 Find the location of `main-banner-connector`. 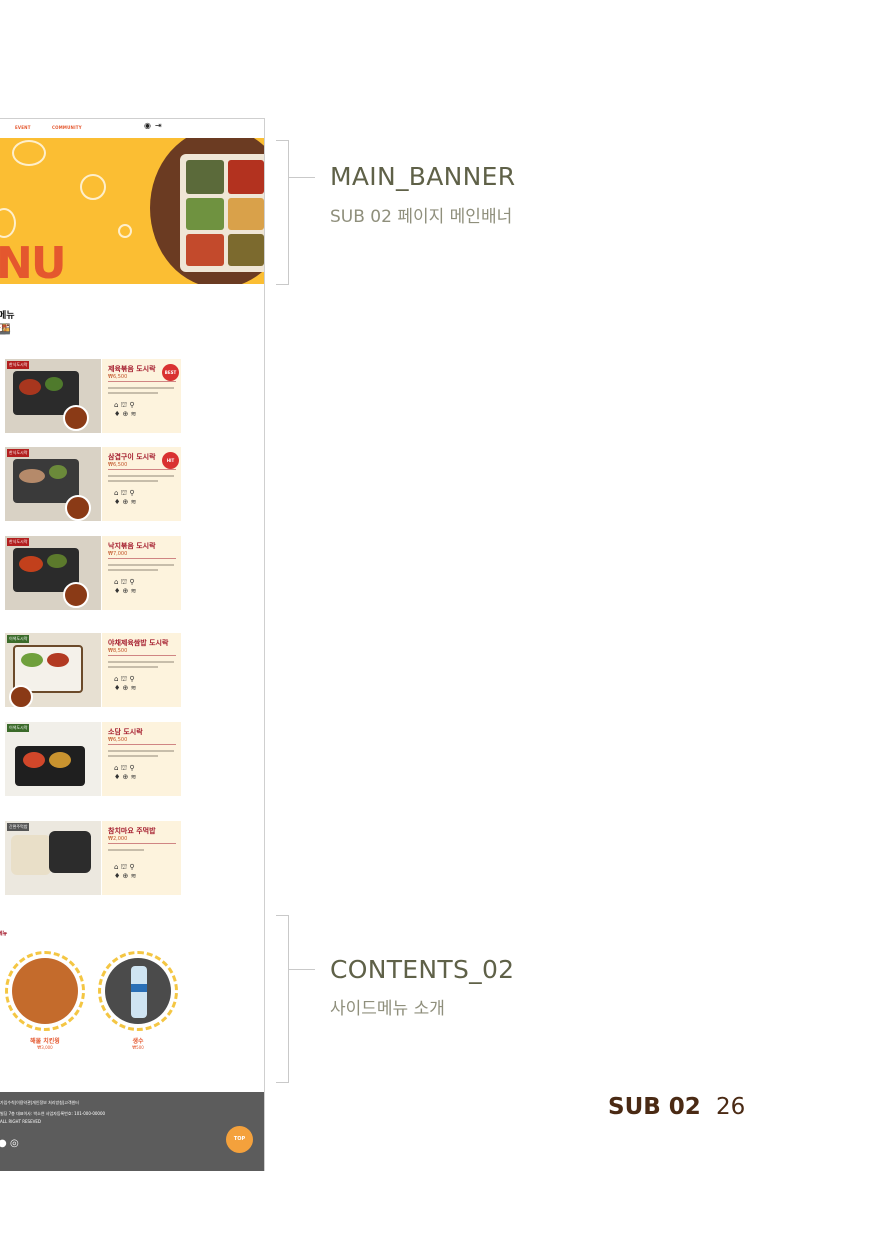

main-banner-connector is located at coordinates (302, 177).